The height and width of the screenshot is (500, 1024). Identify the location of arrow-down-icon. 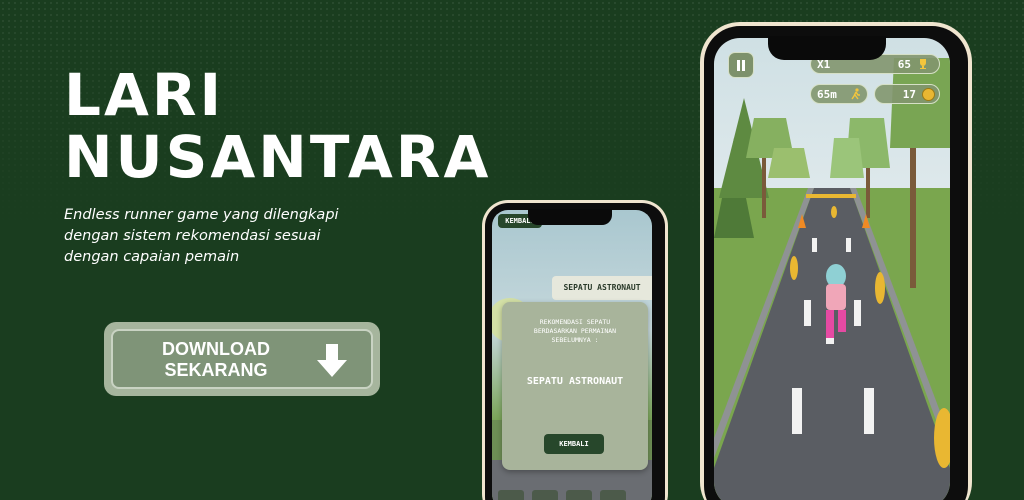
(332, 360).